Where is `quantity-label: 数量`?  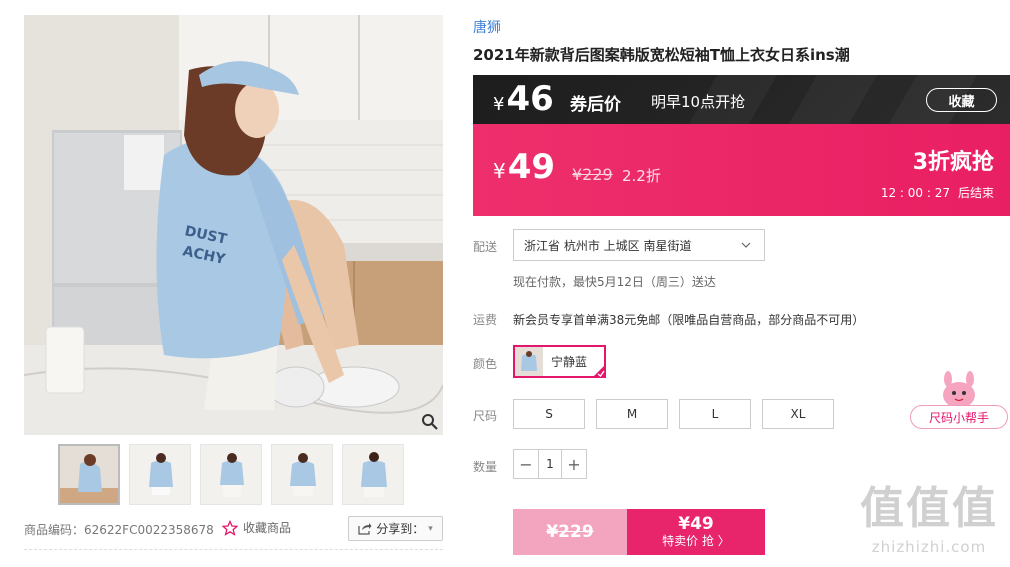
quantity-label: 数量 is located at coordinates (485, 467).